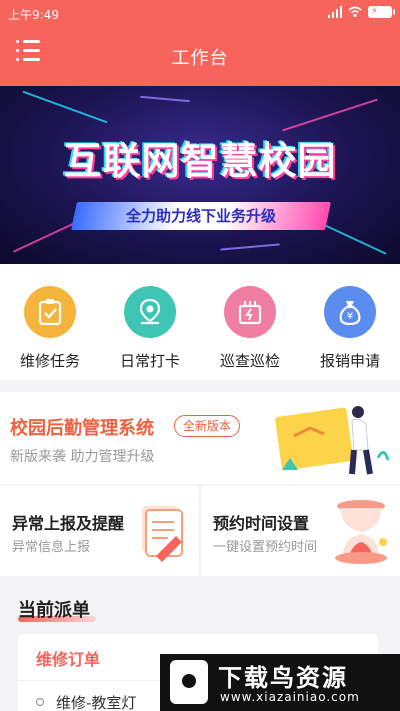 This screenshot has height=711, width=400. What do you see at coordinates (54, 610) in the screenshot?
I see `section-title: 当前派单` at bounding box center [54, 610].